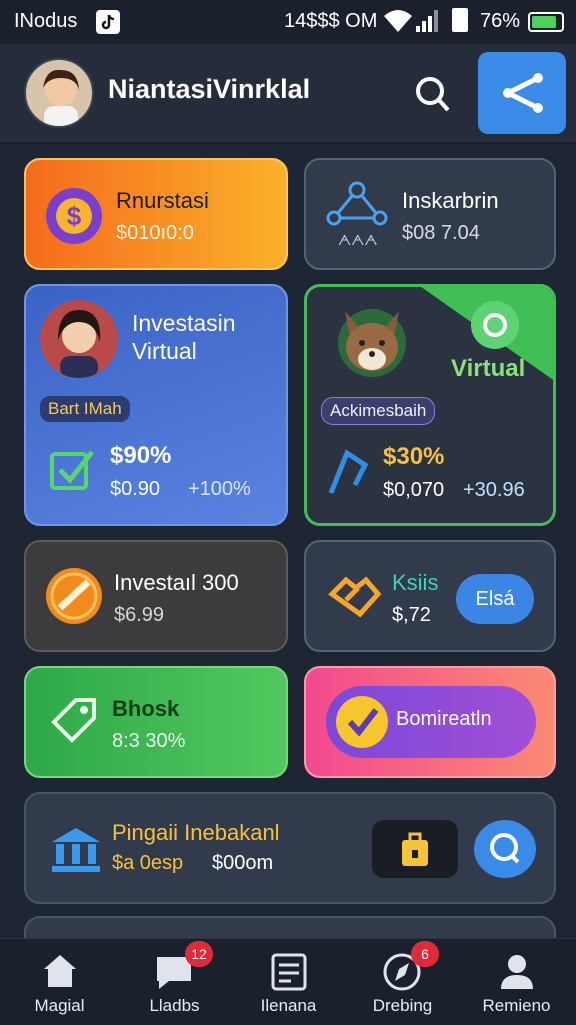 Image resolution: width=576 pixels, height=1025 pixels. Describe the element at coordinates (444, 719) in the screenshot. I see `button-label: Bomireatln` at that location.